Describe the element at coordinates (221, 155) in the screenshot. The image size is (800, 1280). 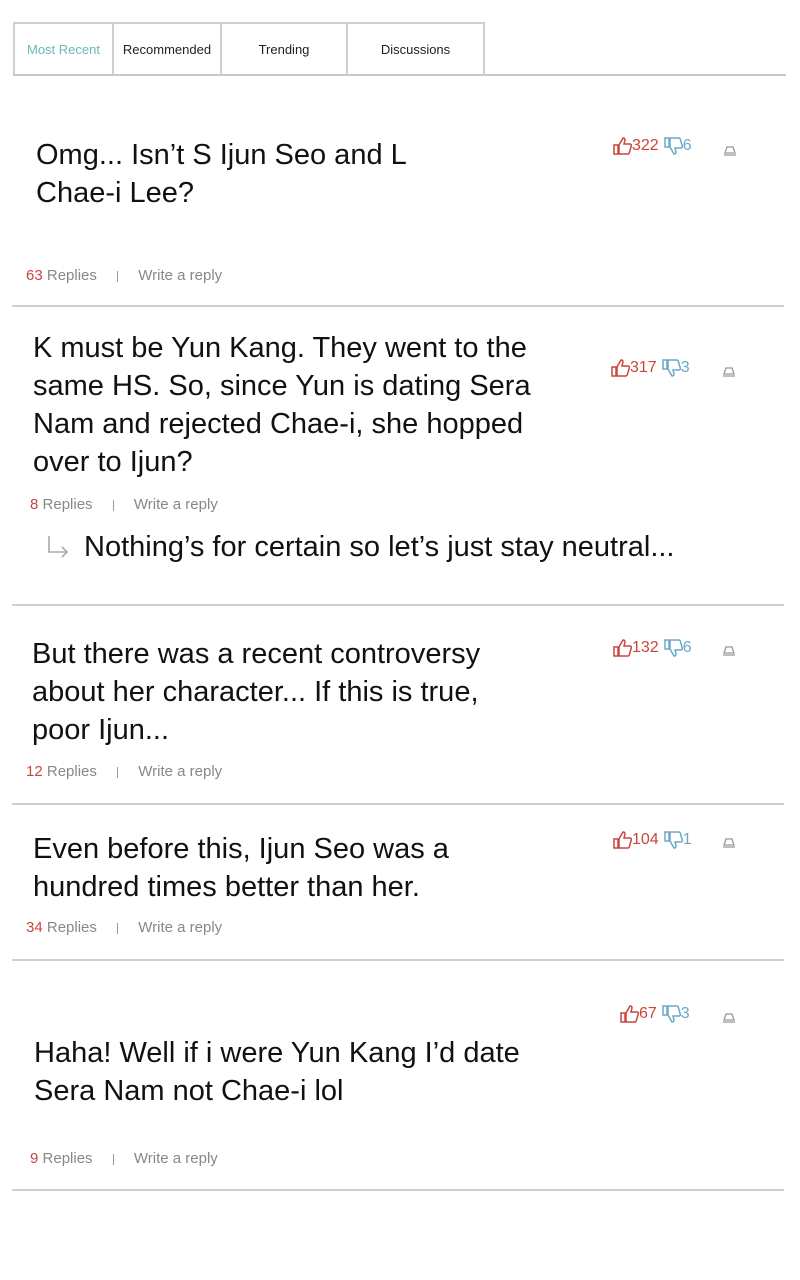
I see `comment-line: Omg... Isn’t S Ijun Seo and L` at that location.